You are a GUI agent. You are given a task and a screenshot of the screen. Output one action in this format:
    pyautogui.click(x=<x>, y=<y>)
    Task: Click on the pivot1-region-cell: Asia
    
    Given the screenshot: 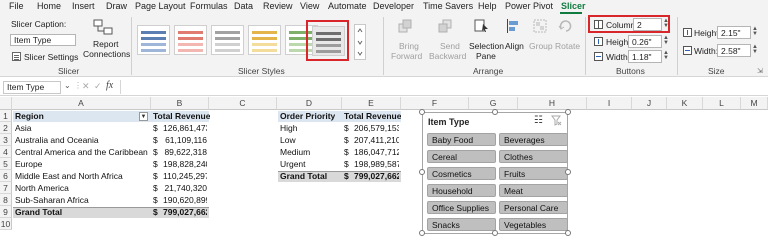 What is the action you would take?
    pyautogui.click(x=82, y=128)
    